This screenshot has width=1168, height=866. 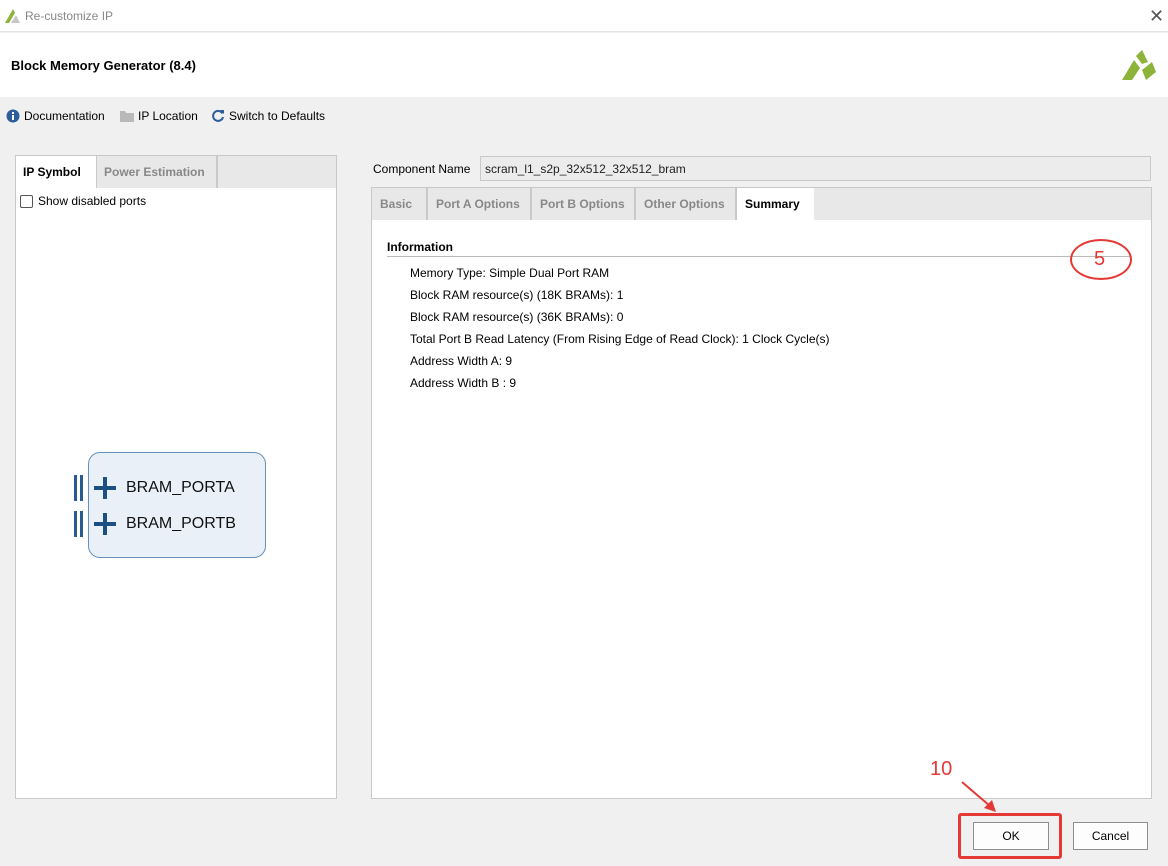 What do you see at coordinates (127, 116) in the screenshot?
I see `folder-icon` at bounding box center [127, 116].